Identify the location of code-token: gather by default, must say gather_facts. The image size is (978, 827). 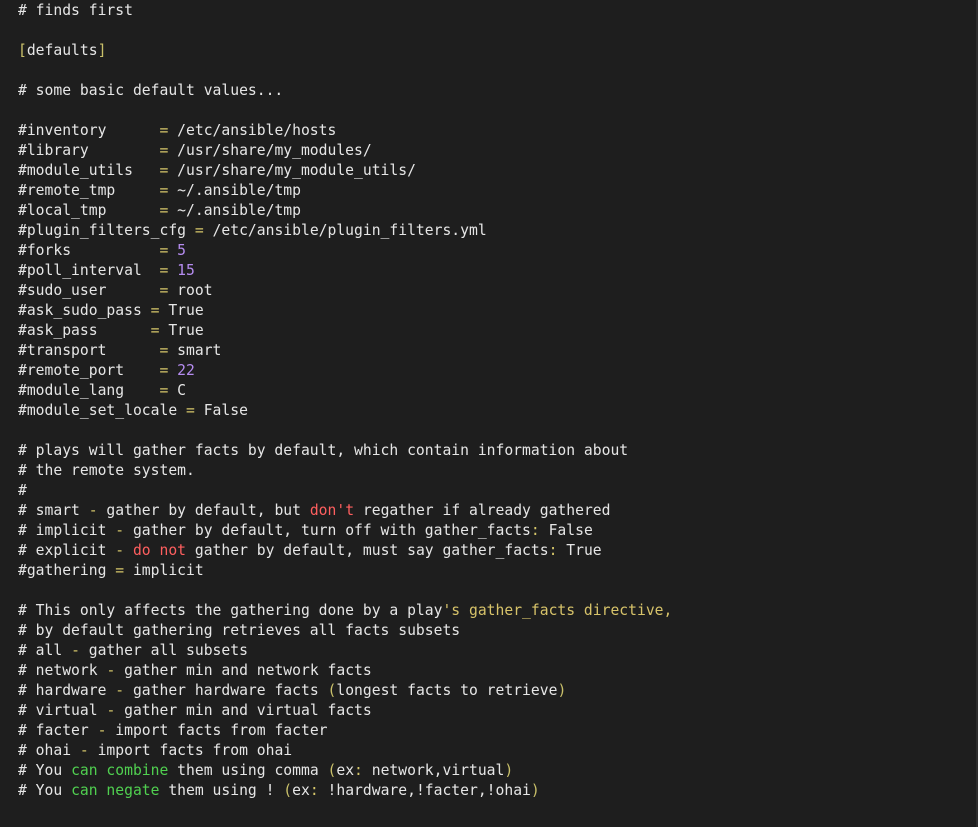
(367, 550).